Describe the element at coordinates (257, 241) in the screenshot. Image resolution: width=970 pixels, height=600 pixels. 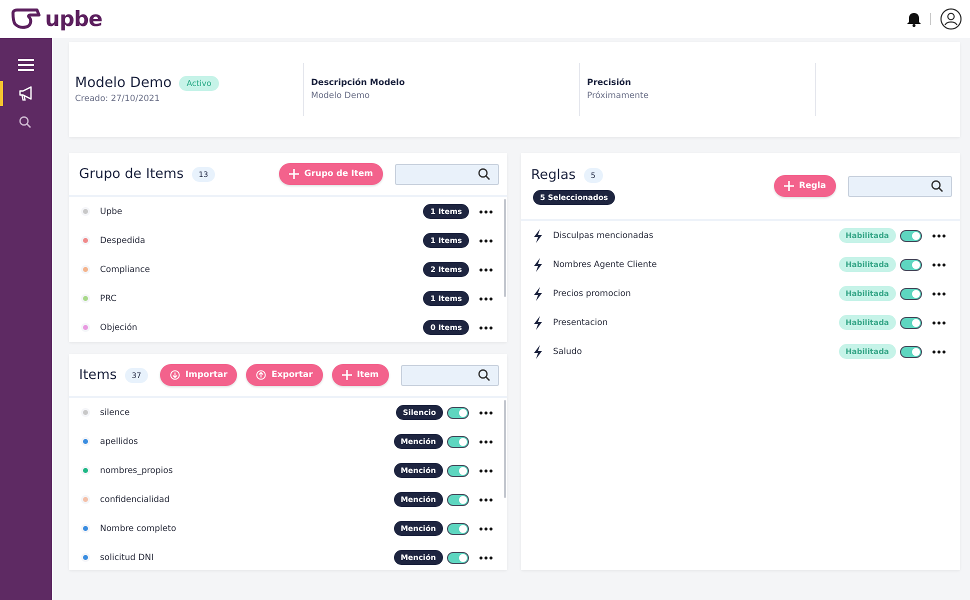
I see `row-label: Despedida` at that location.